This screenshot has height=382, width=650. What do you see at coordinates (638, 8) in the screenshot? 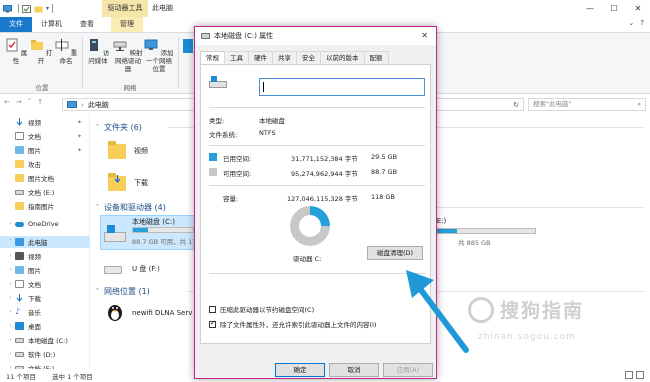
I see `close-button: ✕` at bounding box center [638, 8].